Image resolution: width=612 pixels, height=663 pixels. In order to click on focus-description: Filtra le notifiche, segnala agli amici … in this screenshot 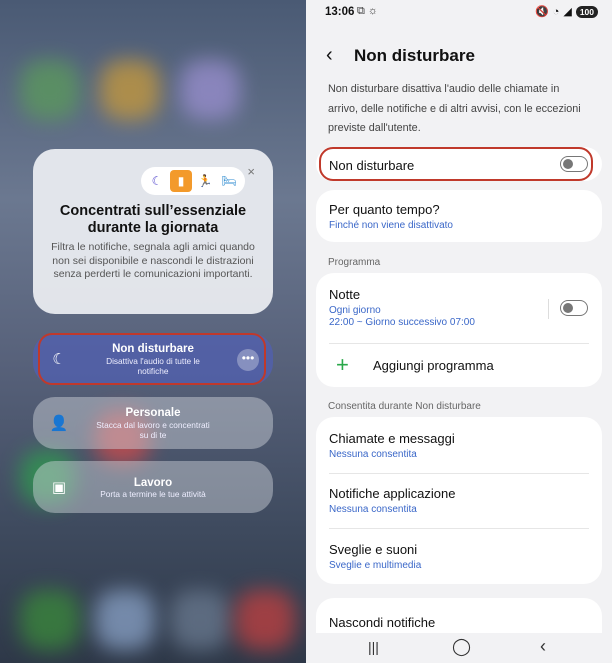, I will do `click(153, 260)`.